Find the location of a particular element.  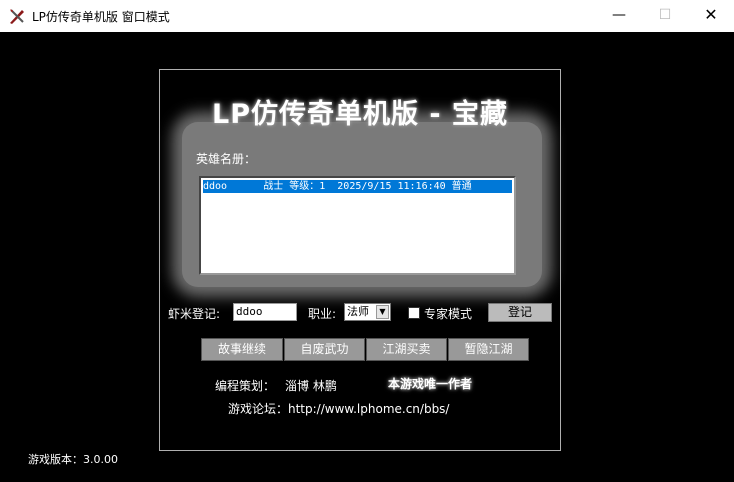

chevron-down-icon: ▼ is located at coordinates (382, 312).